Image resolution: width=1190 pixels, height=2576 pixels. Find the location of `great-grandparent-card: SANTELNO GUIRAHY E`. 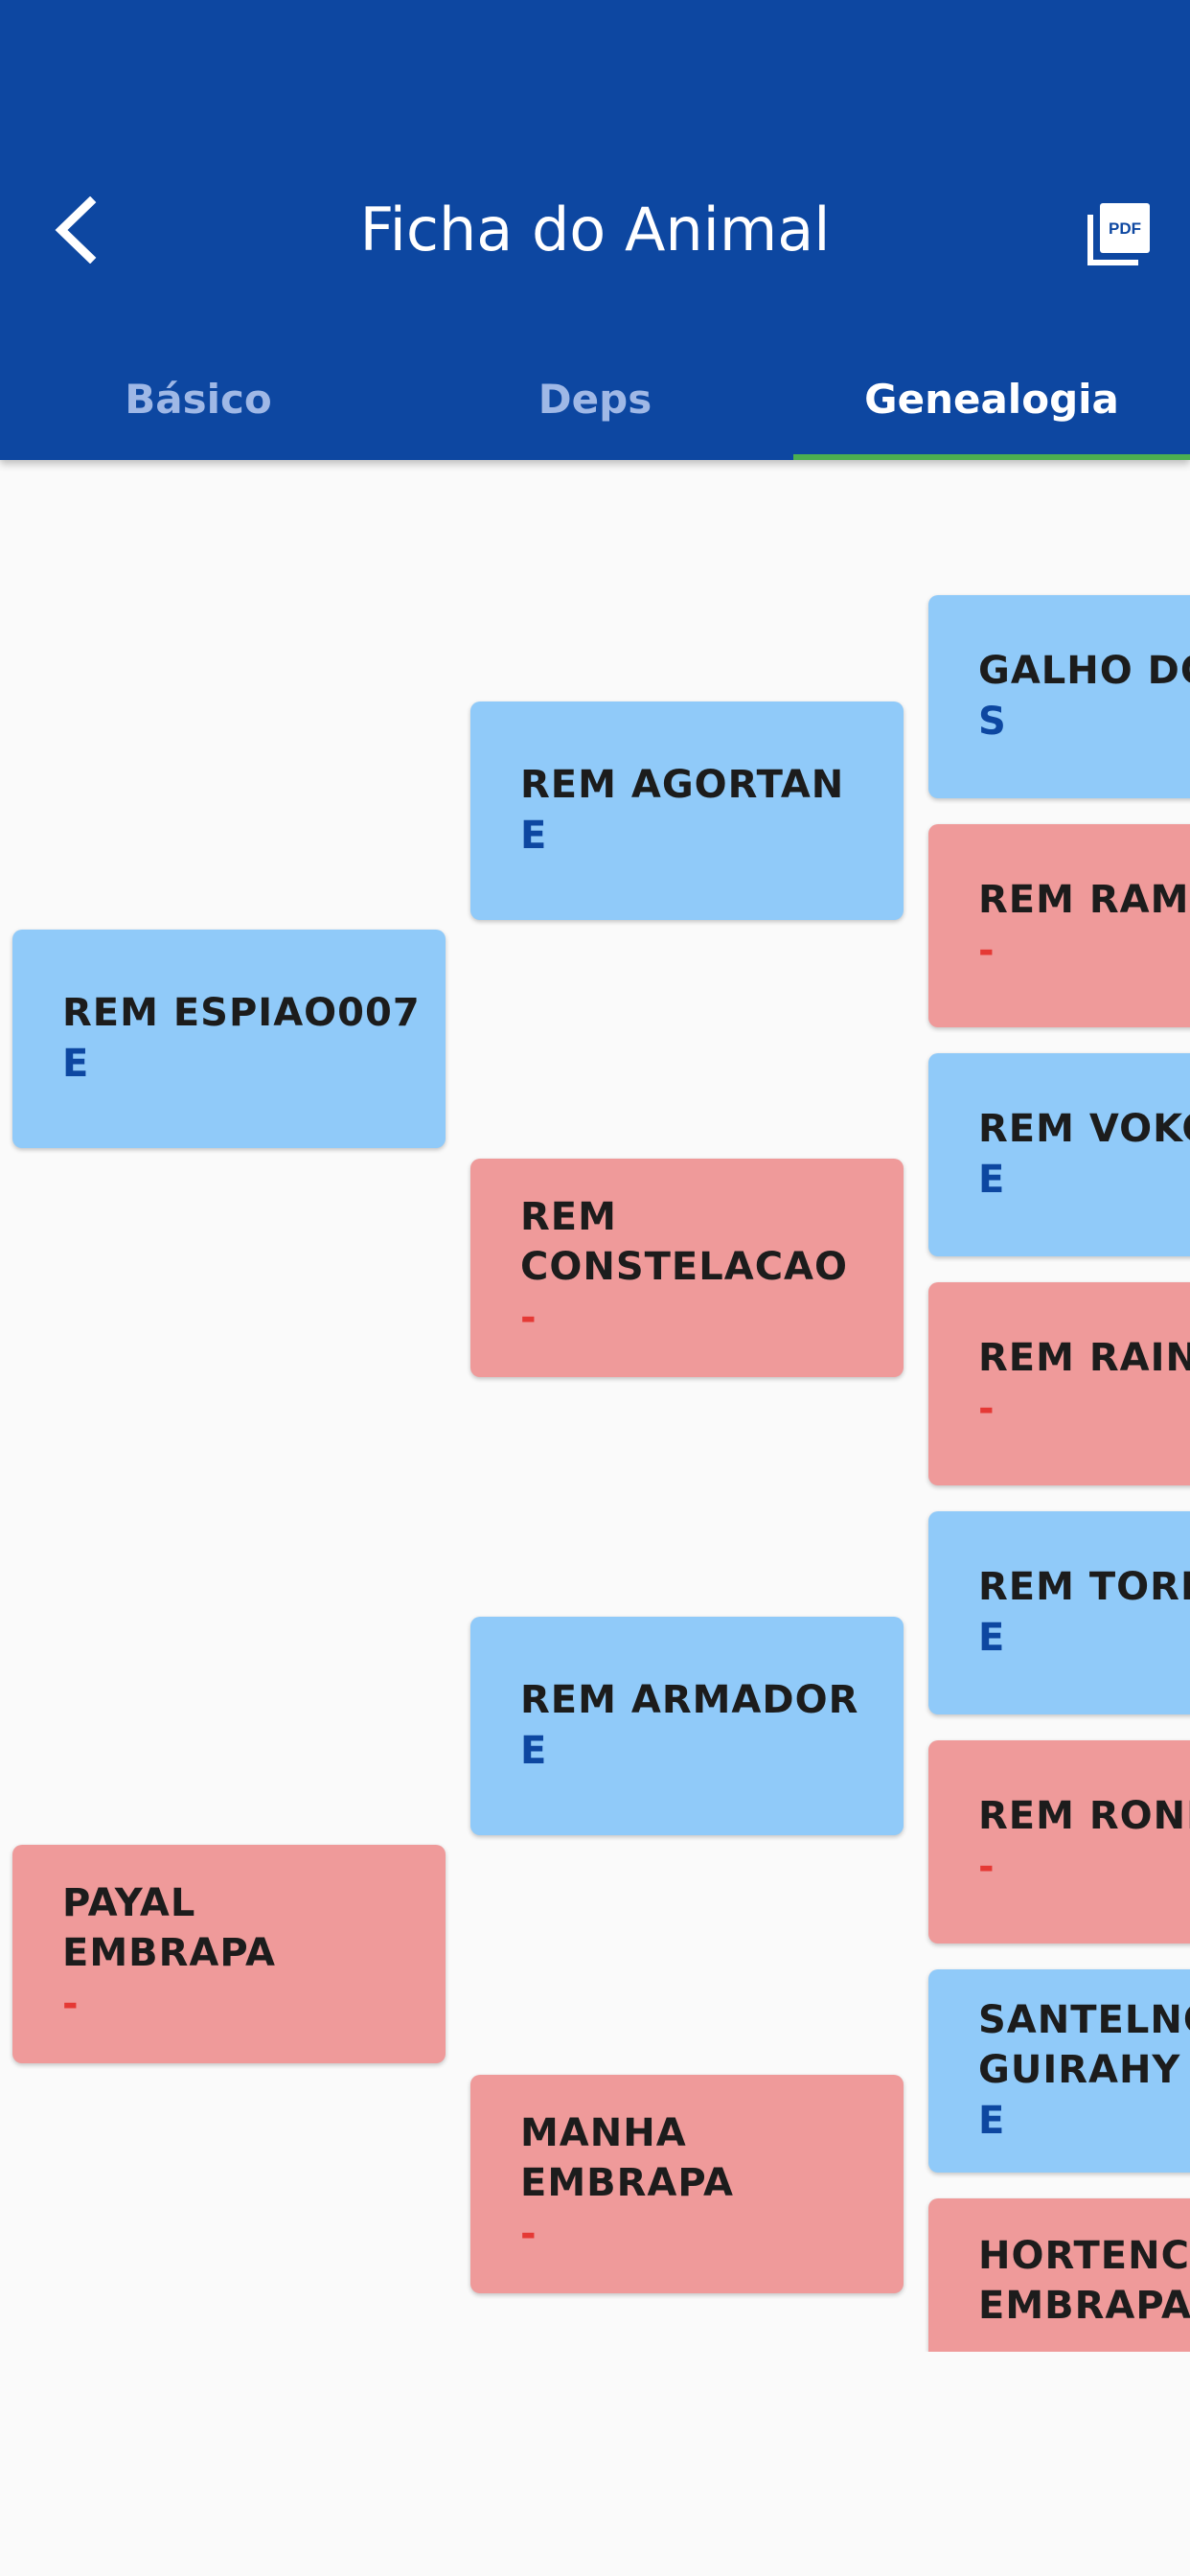

great-grandparent-card: SANTELNO GUIRAHY E is located at coordinates (1059, 2071).